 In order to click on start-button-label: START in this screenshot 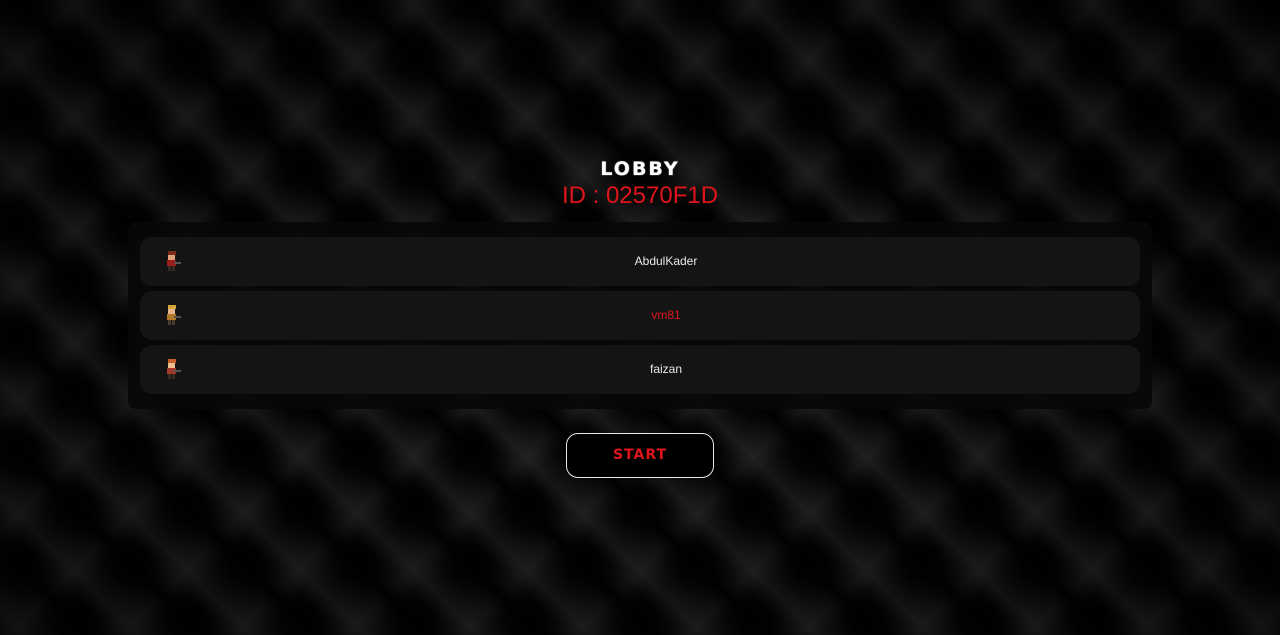, I will do `click(640, 455)`.